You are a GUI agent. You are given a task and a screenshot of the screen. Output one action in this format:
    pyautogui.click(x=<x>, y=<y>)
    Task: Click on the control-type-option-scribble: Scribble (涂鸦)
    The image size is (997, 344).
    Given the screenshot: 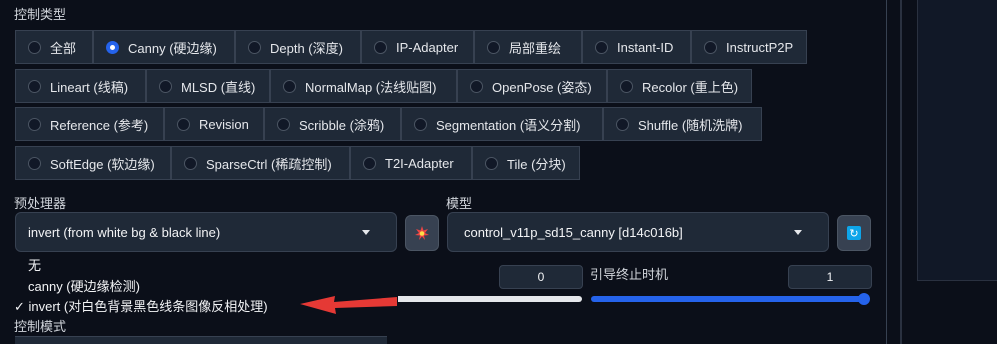 What is the action you would take?
    pyautogui.click(x=332, y=124)
    